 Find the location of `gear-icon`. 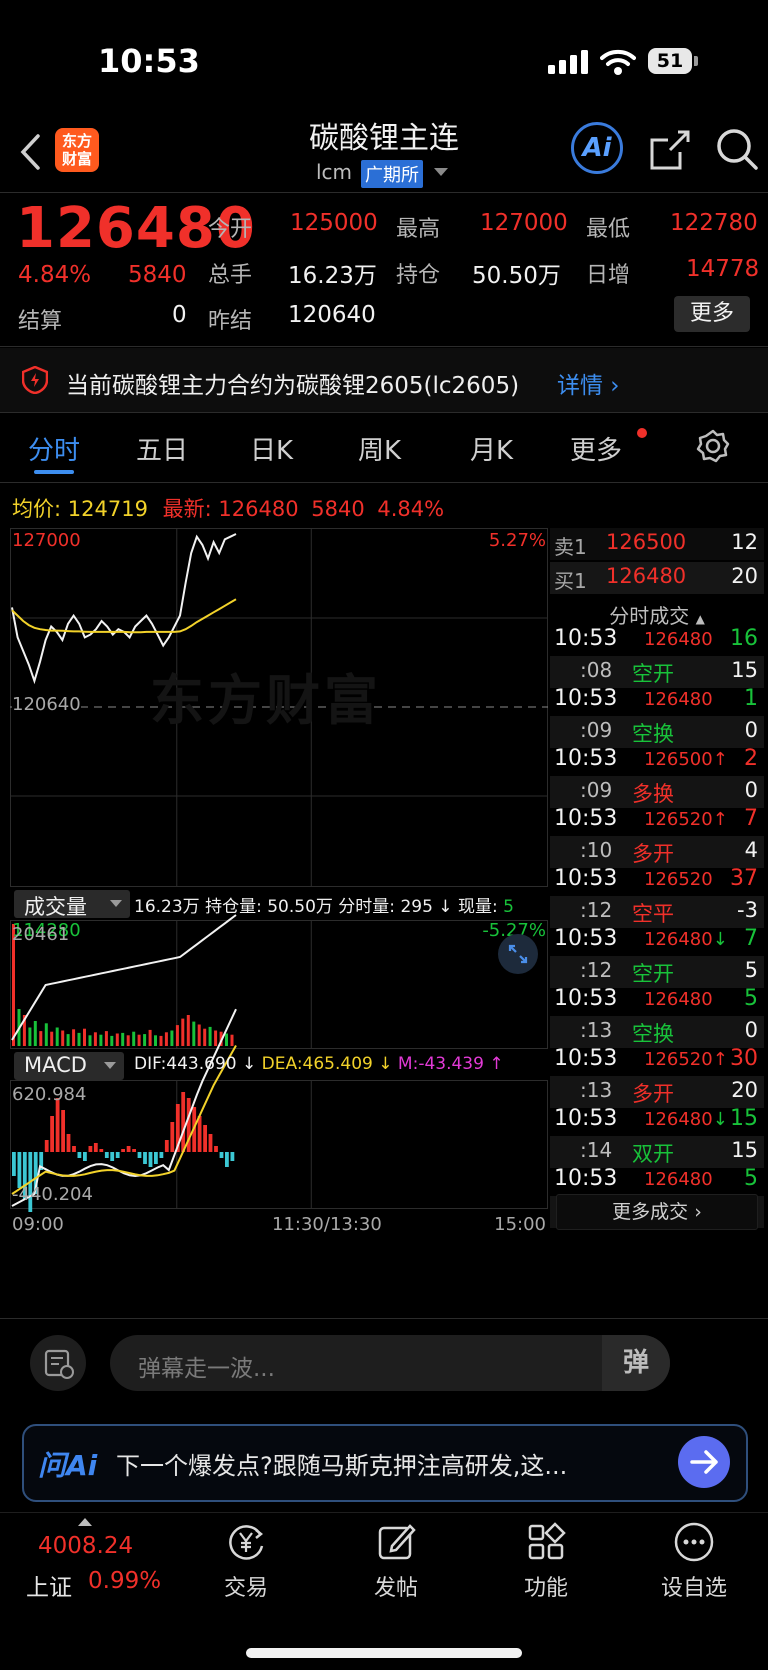

gear-icon is located at coordinates (713, 446).